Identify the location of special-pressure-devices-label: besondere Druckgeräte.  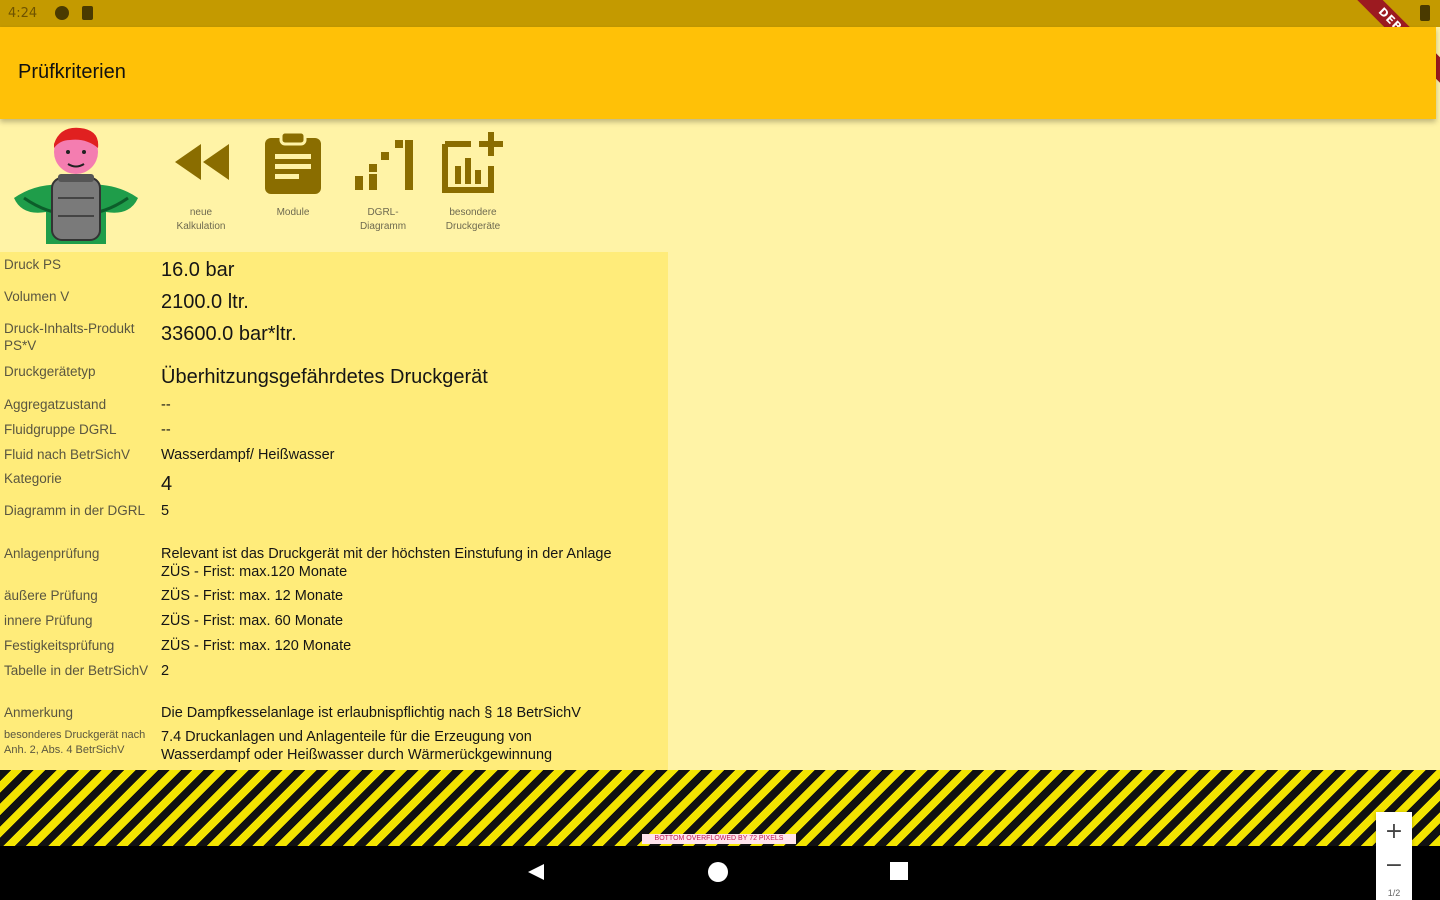
(473, 219).